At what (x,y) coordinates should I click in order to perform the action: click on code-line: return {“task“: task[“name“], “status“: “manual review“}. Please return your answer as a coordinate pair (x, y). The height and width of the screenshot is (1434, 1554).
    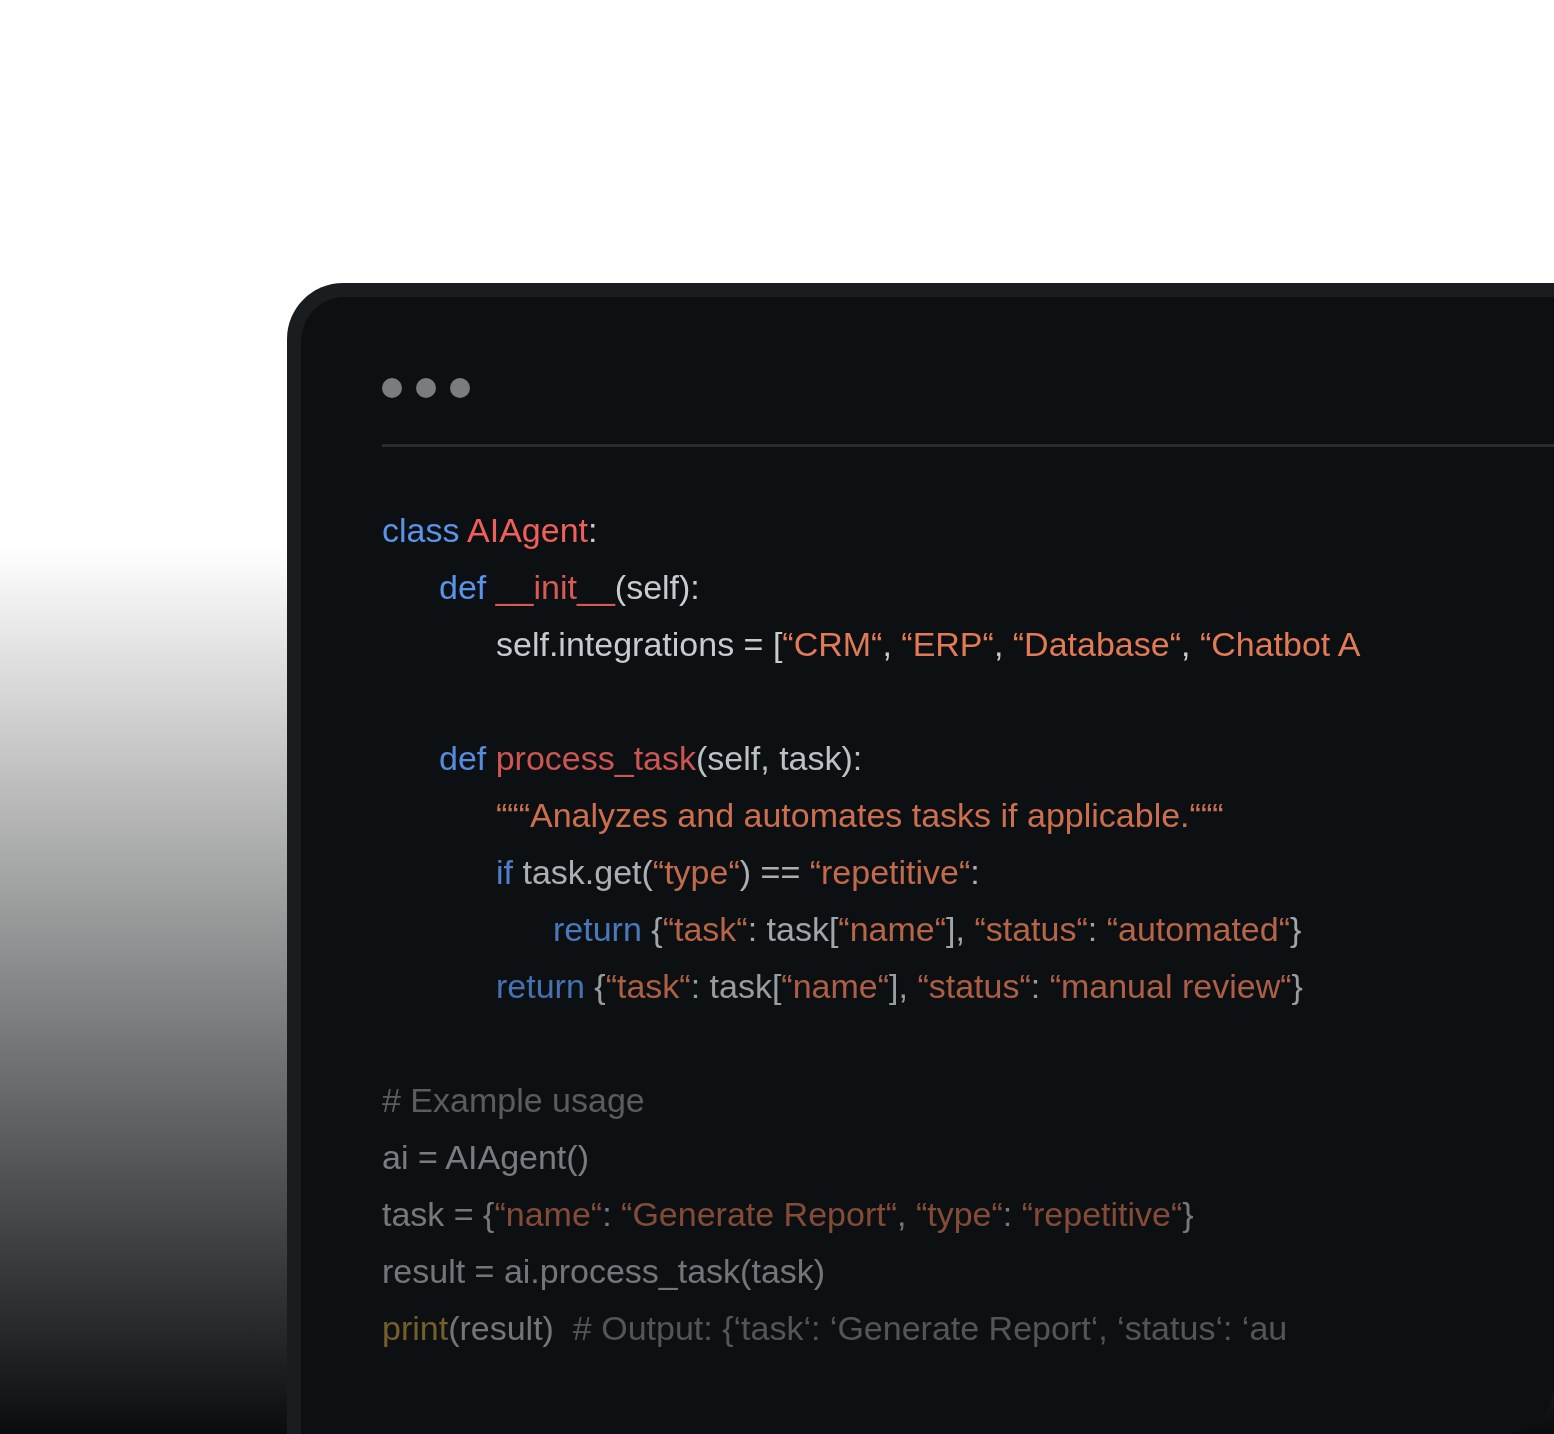
    Looking at the image, I should click on (899, 986).